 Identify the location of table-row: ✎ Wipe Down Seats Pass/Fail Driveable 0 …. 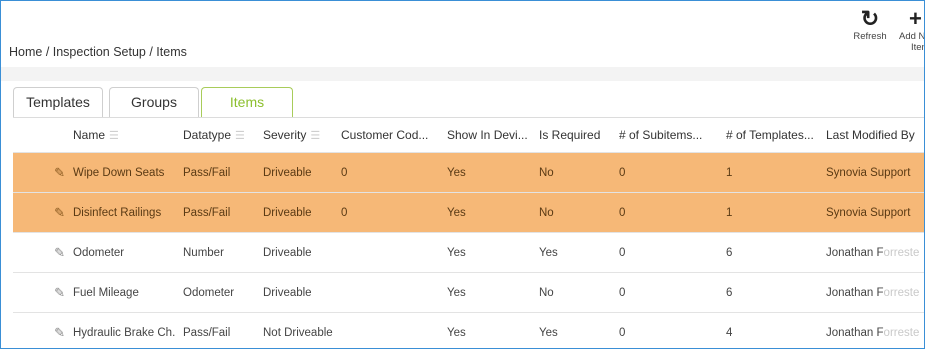
(468, 172).